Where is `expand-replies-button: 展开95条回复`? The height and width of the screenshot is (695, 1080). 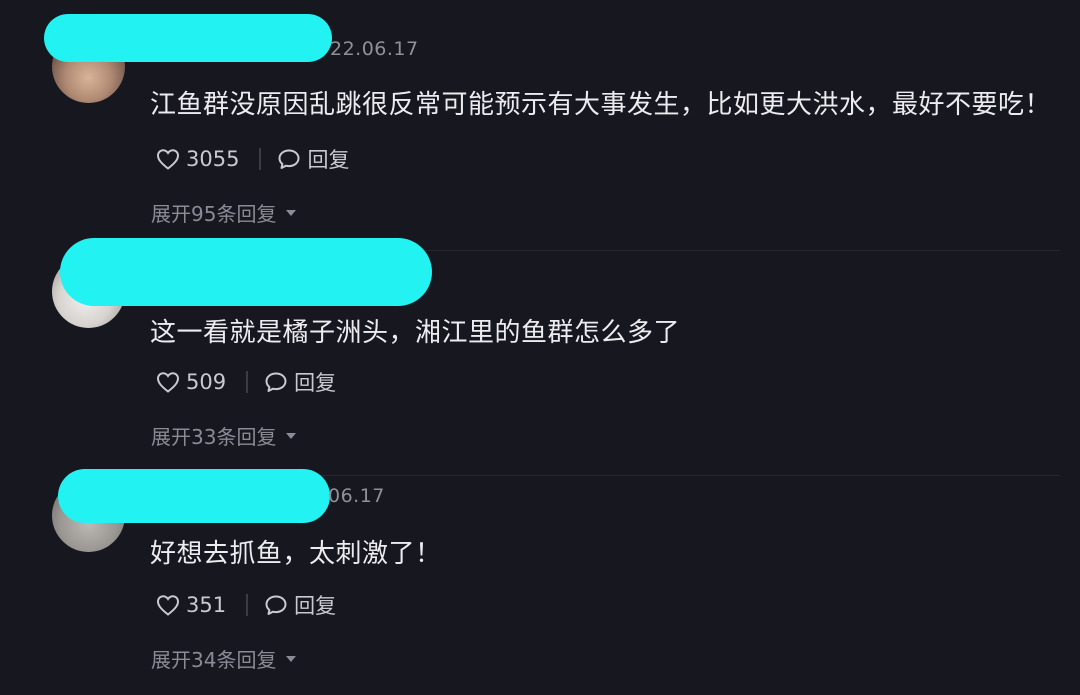 expand-replies-button: 展开95条回复 is located at coordinates (224, 212).